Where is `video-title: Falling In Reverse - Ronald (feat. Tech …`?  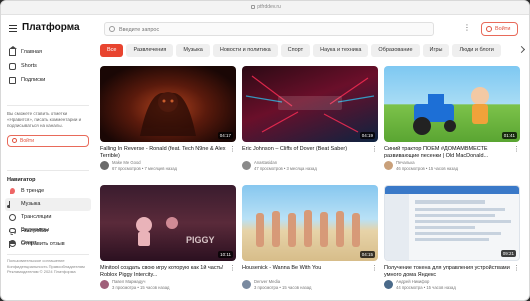
video-title: Falling In Reverse - Ronald (feat. Tech … is located at coordinates (168, 152).